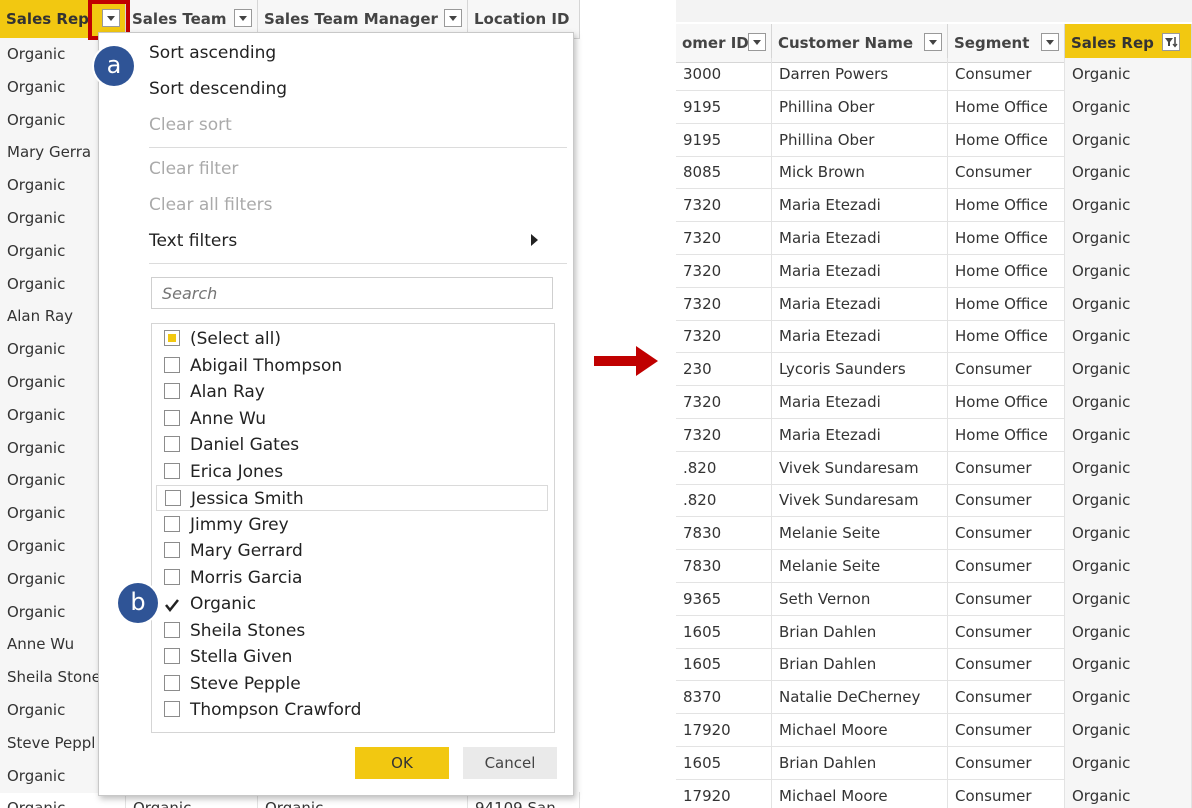 This screenshot has height=808, width=1192. What do you see at coordinates (357, 684) in the screenshot?
I see `filter-option: Steve Pepple` at bounding box center [357, 684].